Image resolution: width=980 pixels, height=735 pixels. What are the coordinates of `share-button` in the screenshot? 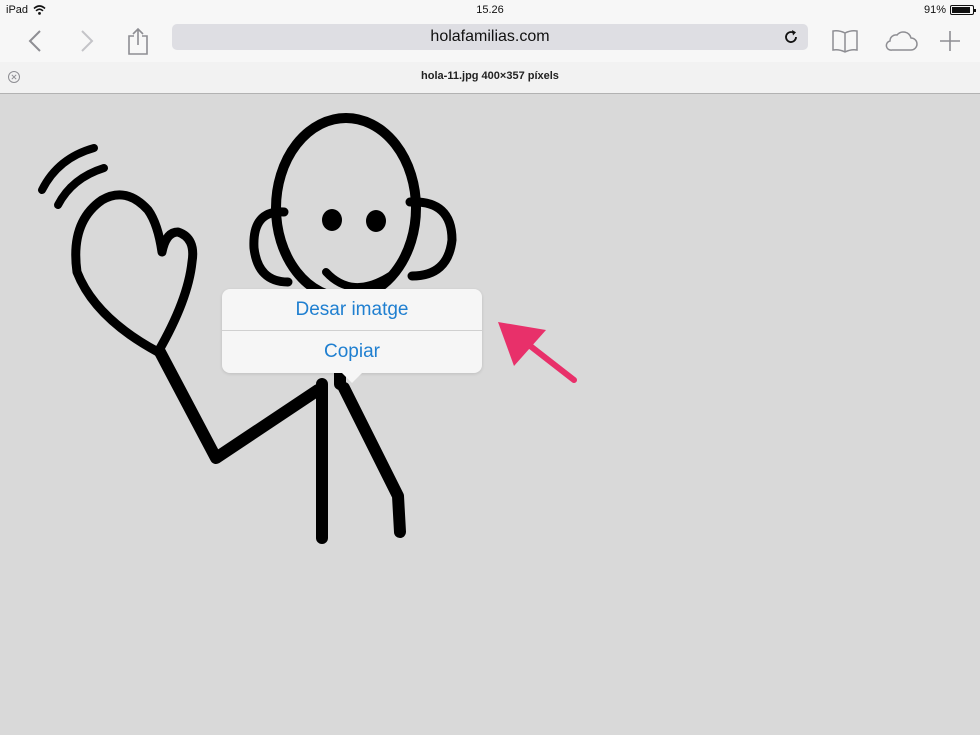 It's located at (138, 41).